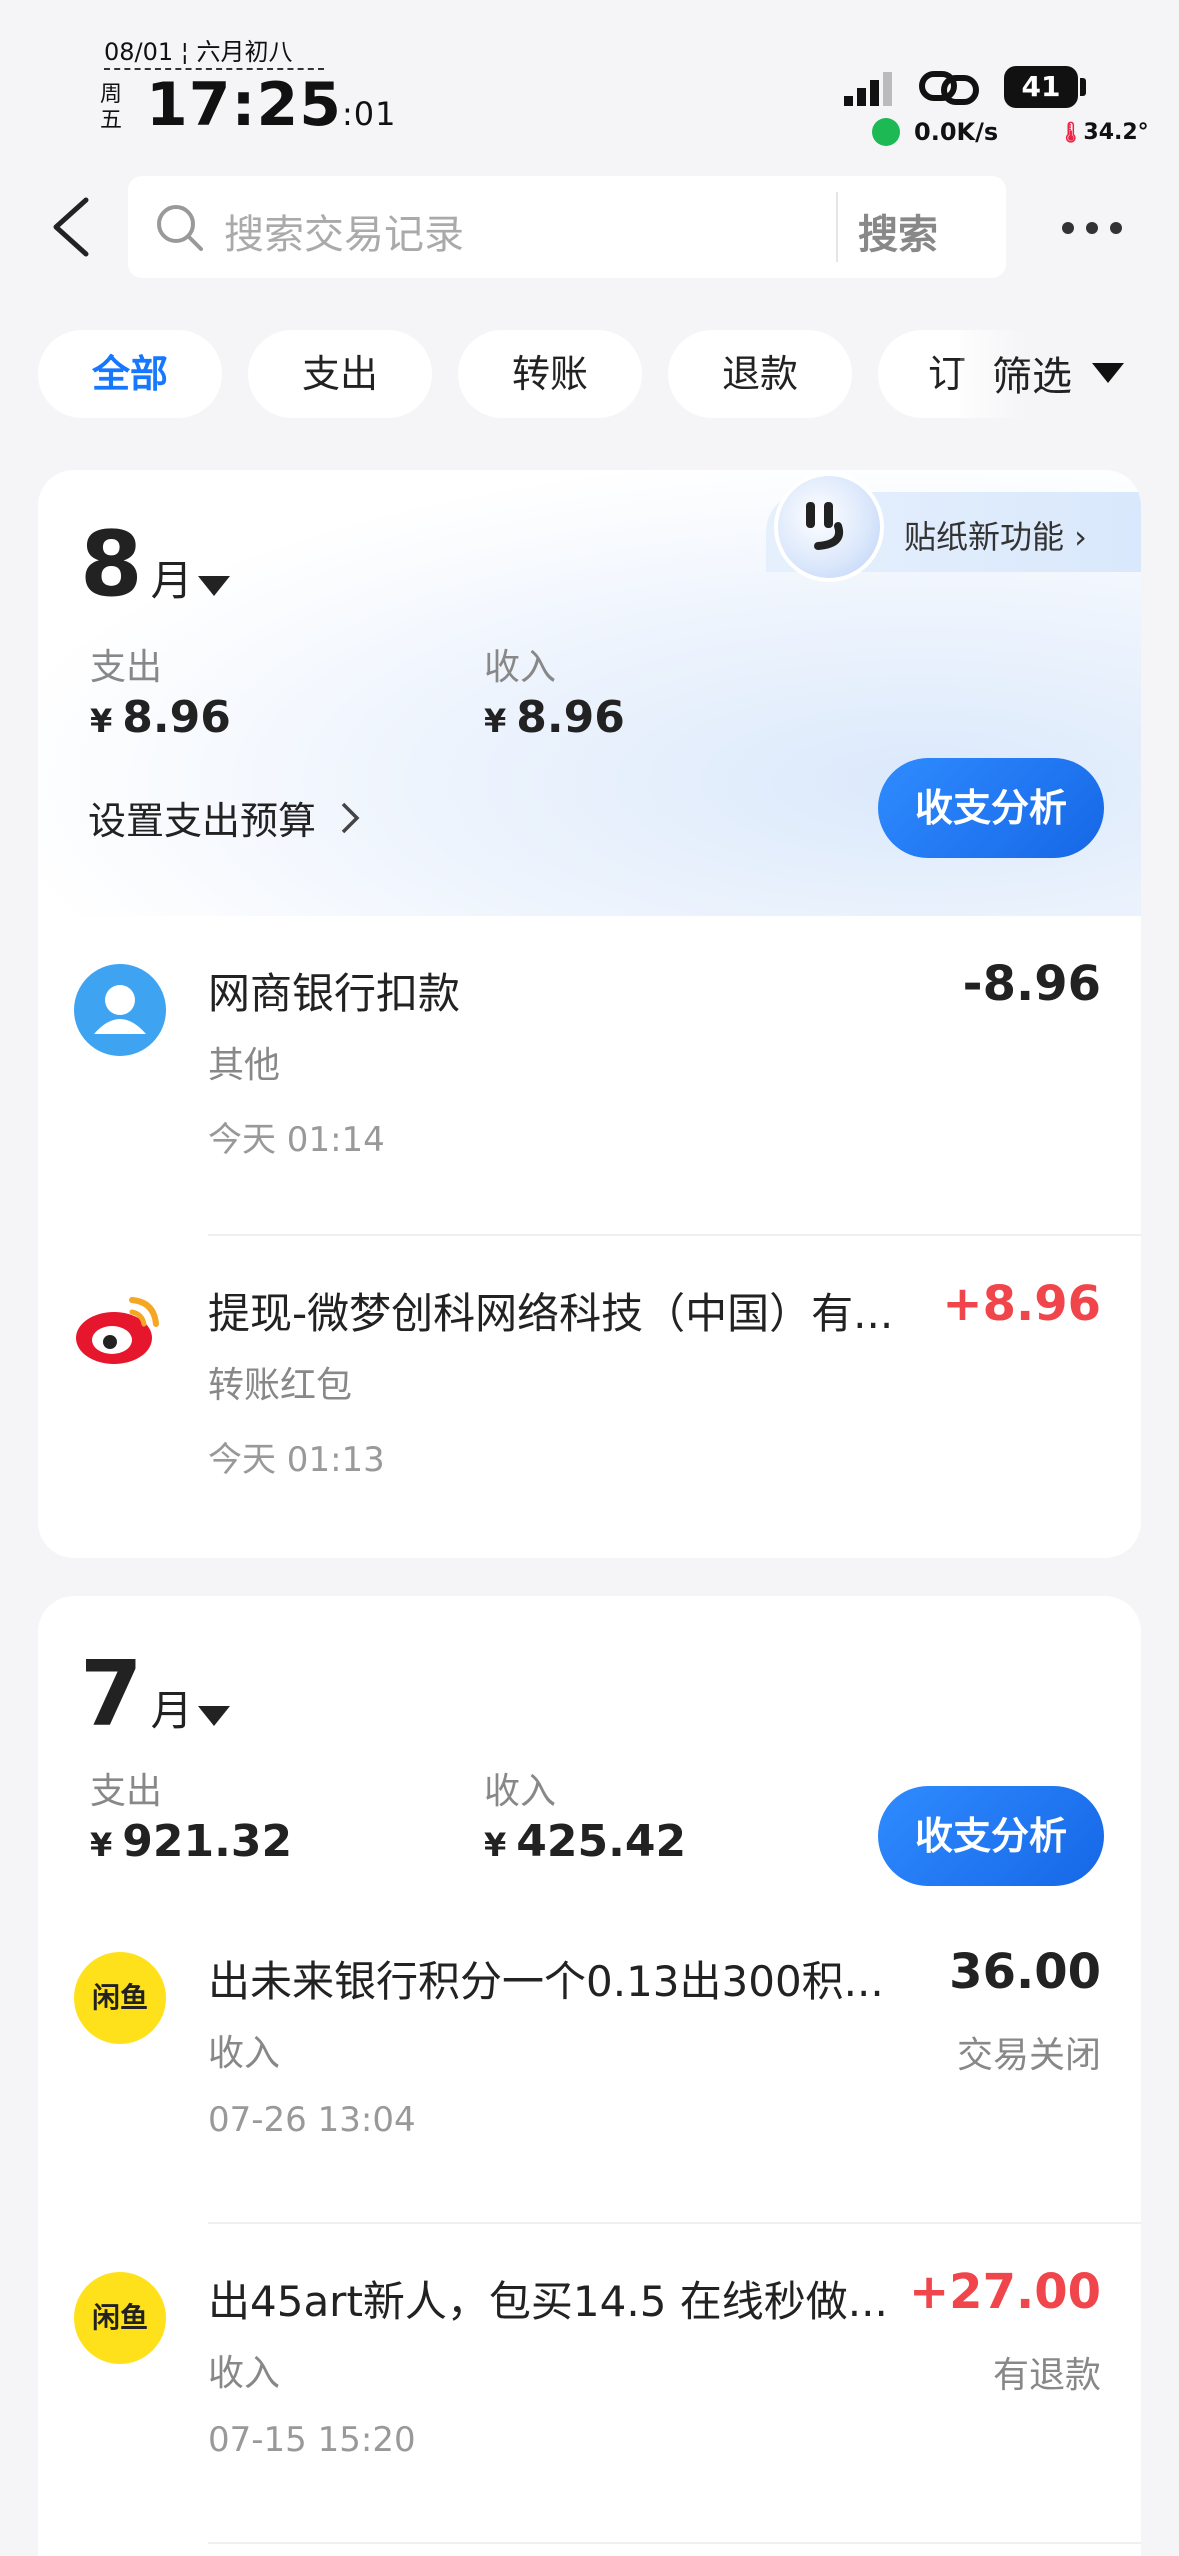 This screenshot has height=2556, width=1179. I want to click on budget-label: 设置支出预算, so click(202, 821).